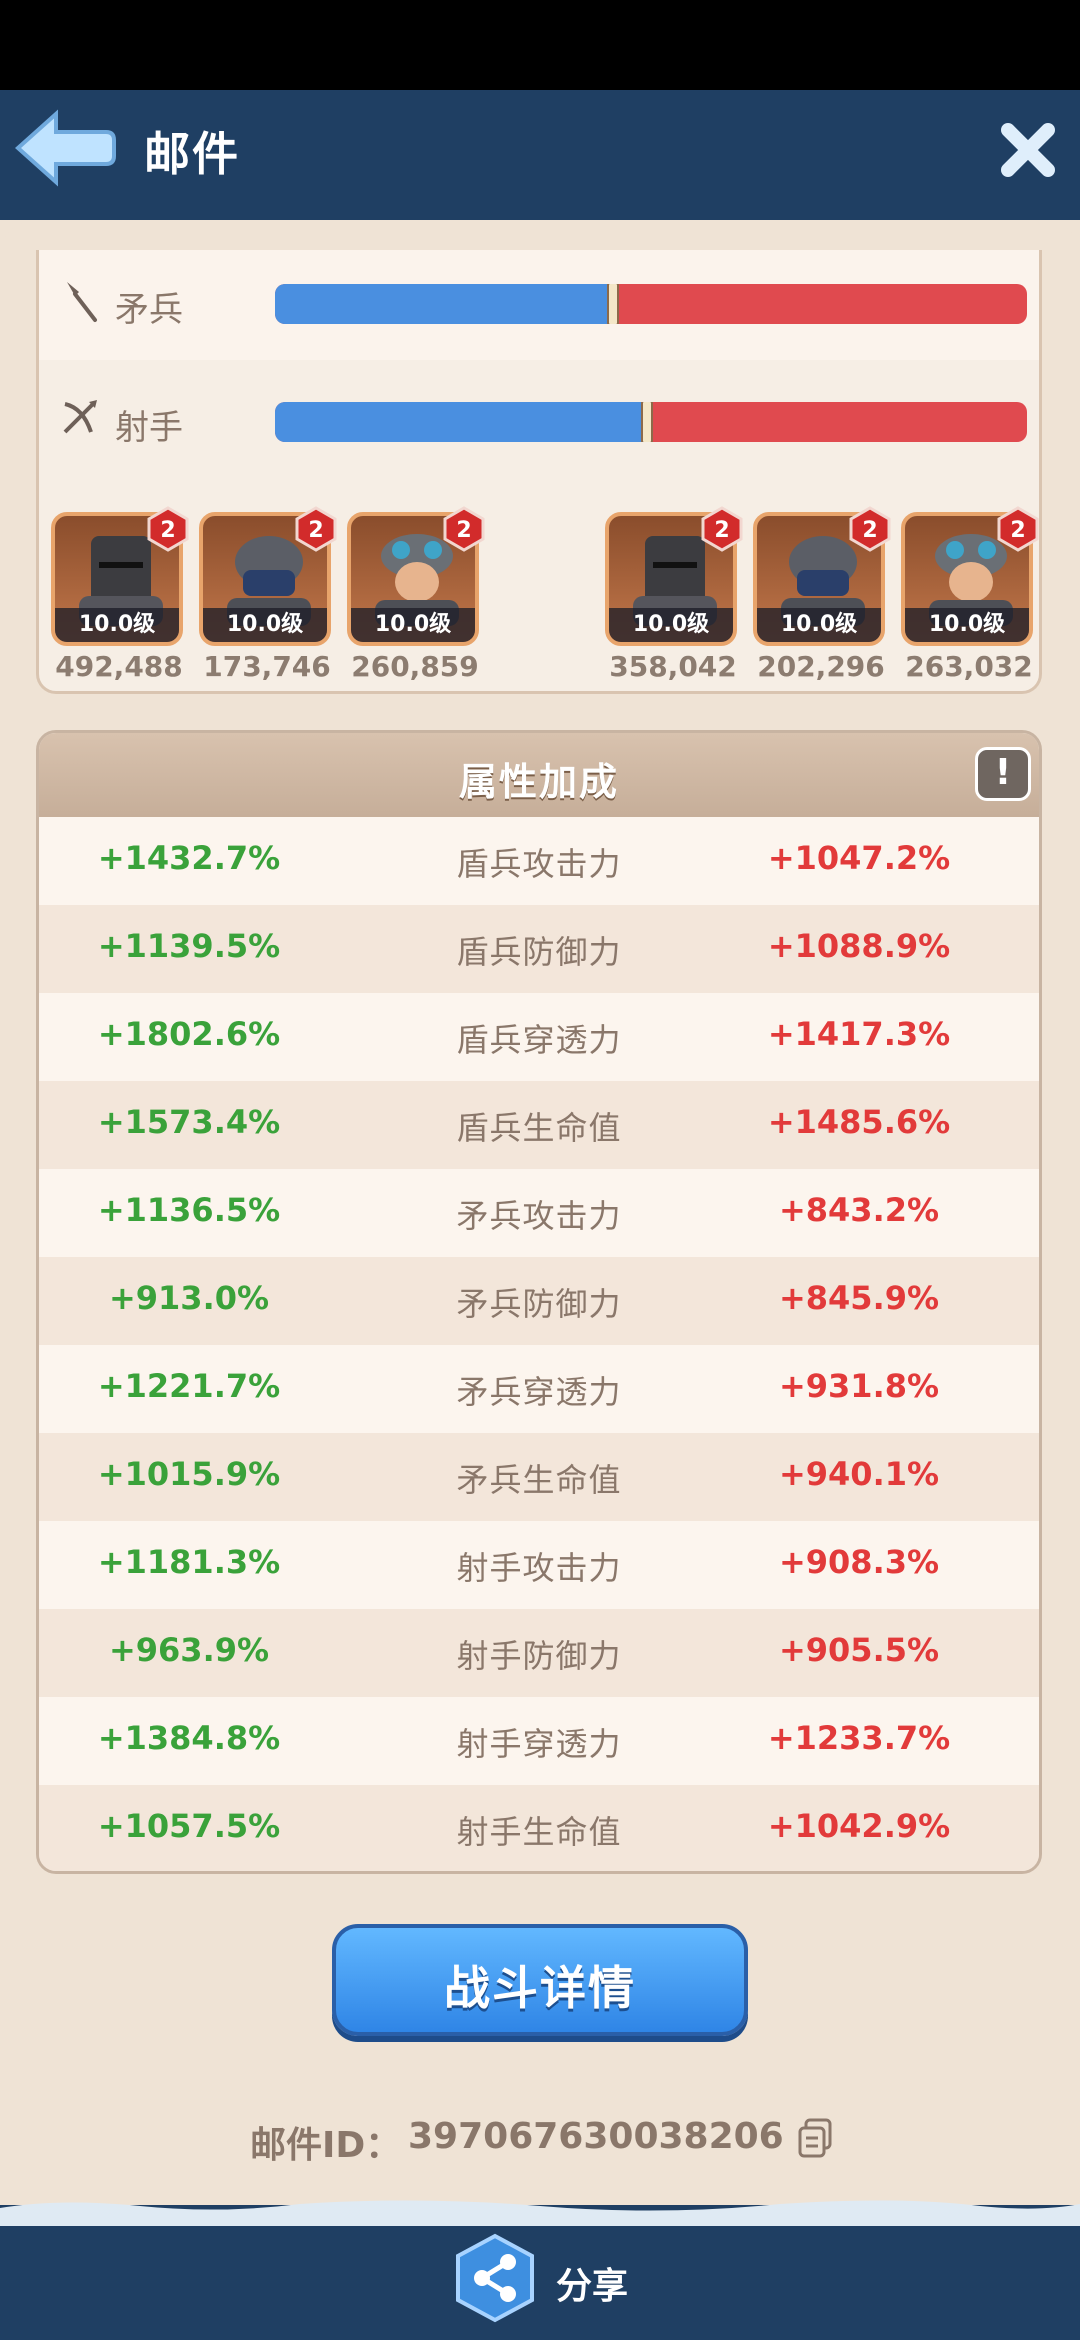  What do you see at coordinates (539, 864) in the screenshot?
I see `attribute-name: 盾兵攻击力` at bounding box center [539, 864].